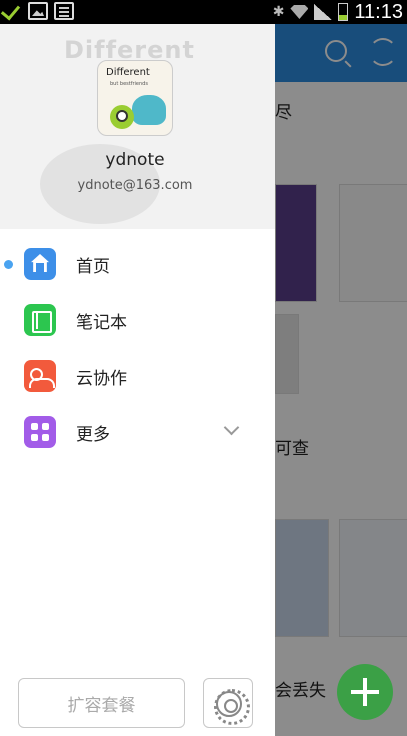 The image size is (407, 736). What do you see at coordinates (93, 434) in the screenshot?
I see `menu-item-label: 更多` at bounding box center [93, 434].